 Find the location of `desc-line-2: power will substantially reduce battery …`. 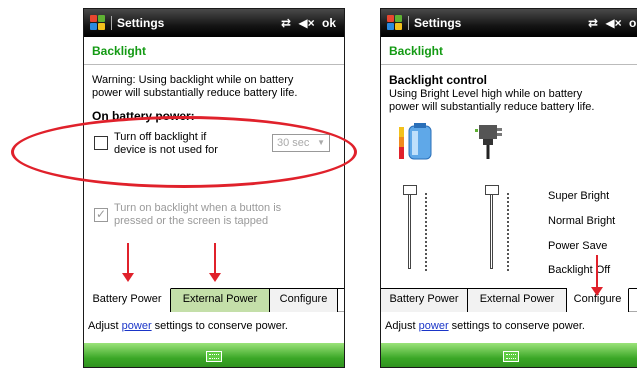

desc-line-2: power will substantially reduce battery … is located at coordinates (492, 107).